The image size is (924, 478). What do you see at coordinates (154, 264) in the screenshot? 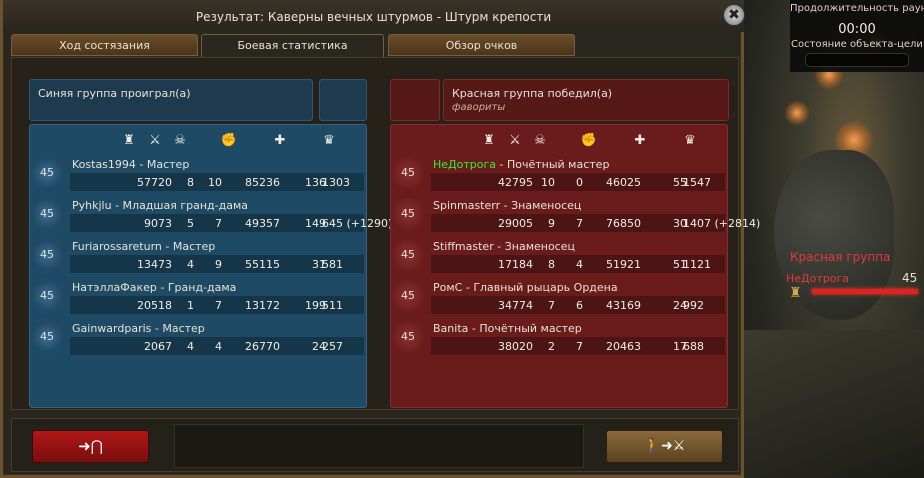
I see `stat-damage: 13473` at bounding box center [154, 264].